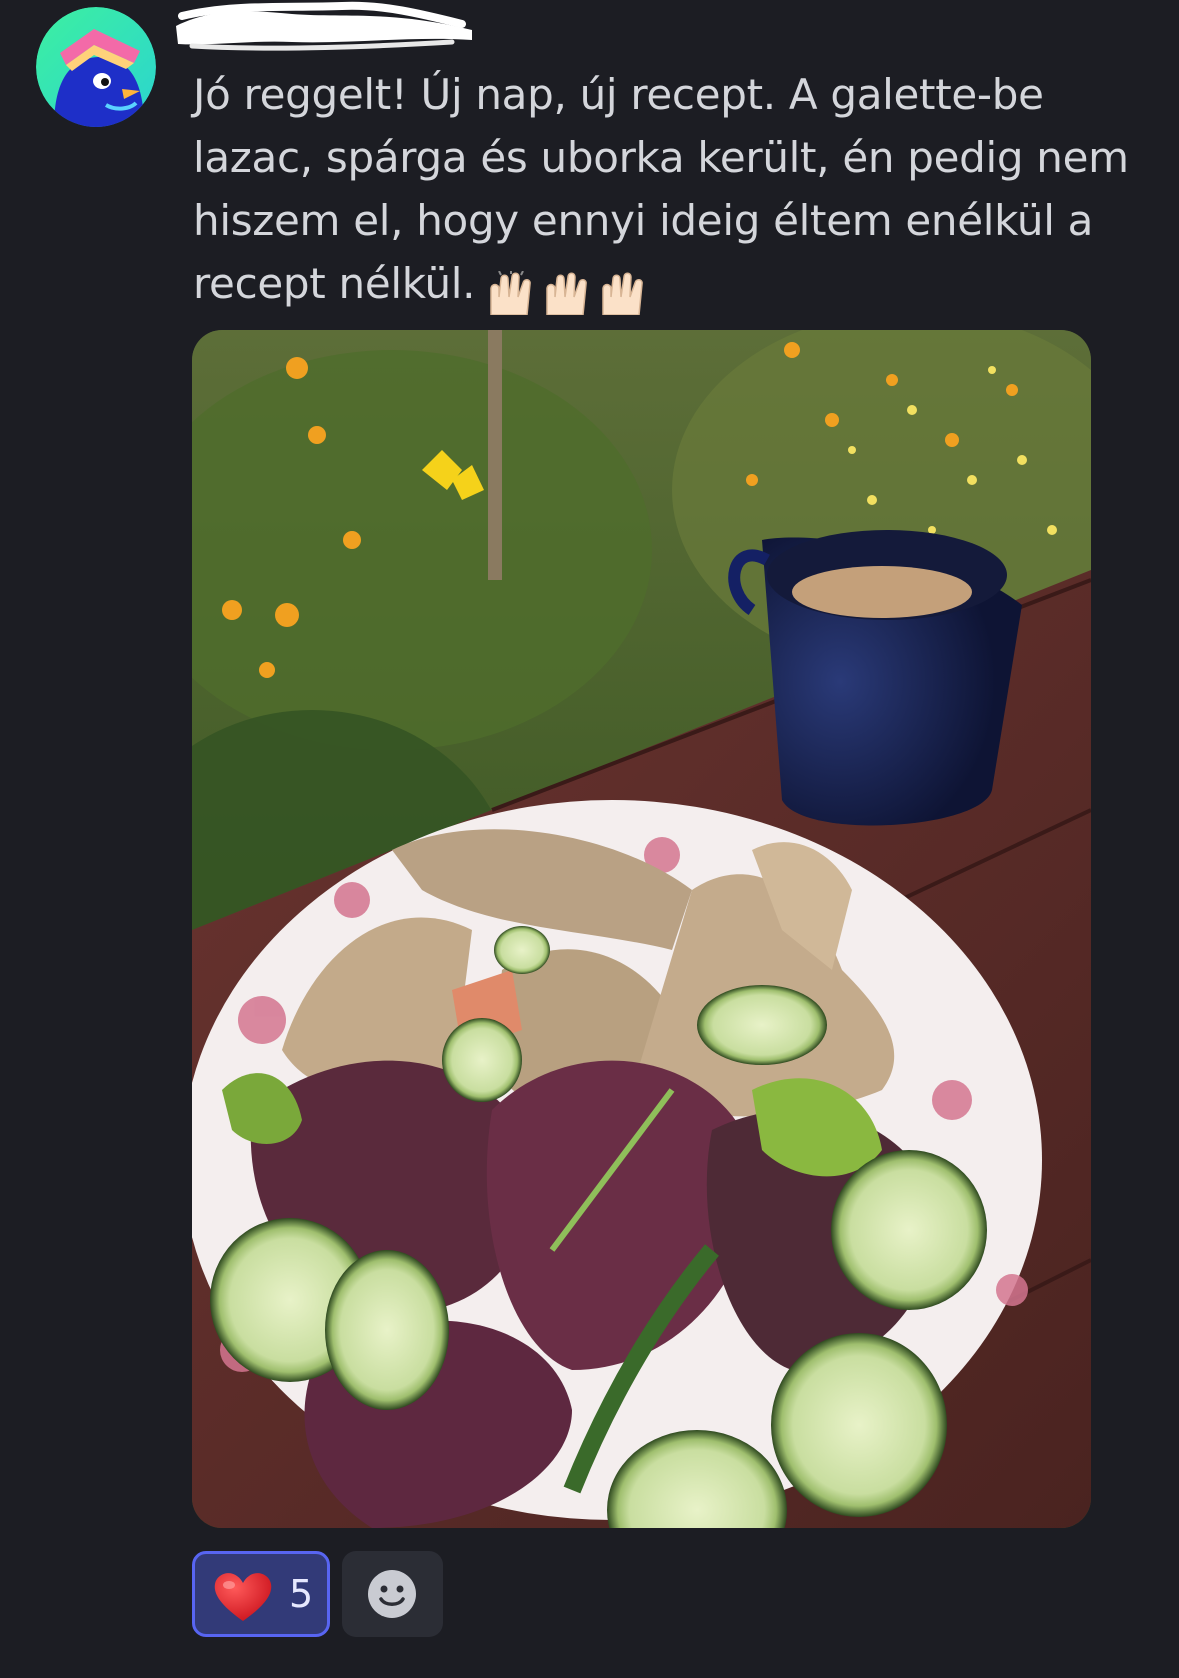  What do you see at coordinates (301, 1594) in the screenshot?
I see `reaction-count: 5` at bounding box center [301, 1594].